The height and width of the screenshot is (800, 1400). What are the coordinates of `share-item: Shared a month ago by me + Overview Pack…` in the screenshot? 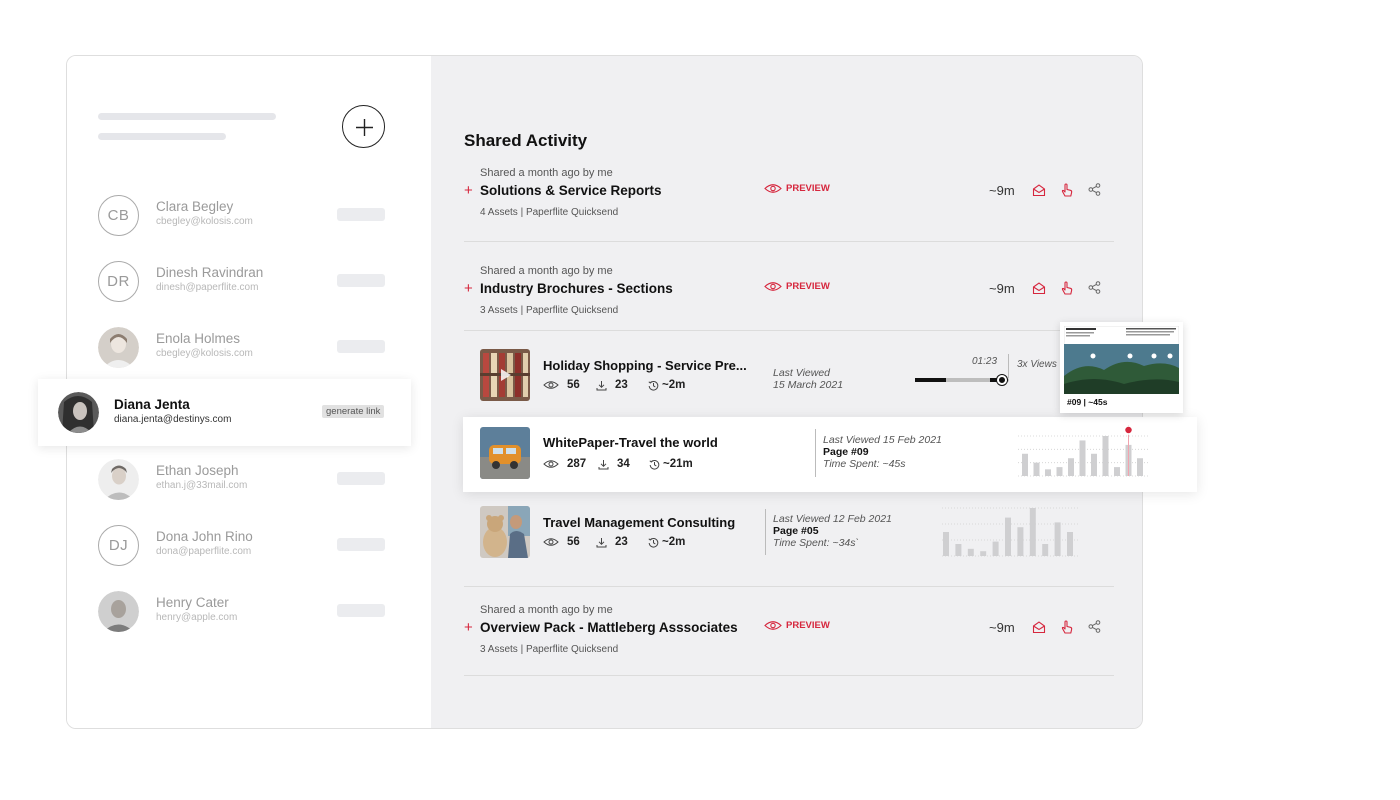 It's located at (789, 629).